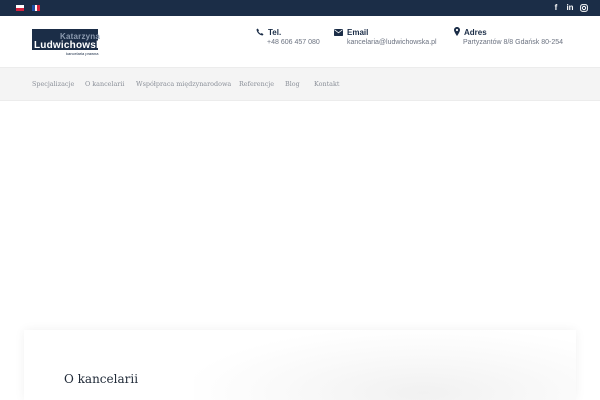 This screenshot has width=600, height=400. What do you see at coordinates (513, 42) in the screenshot?
I see `address-value: Partyzantów 8/8 Gdańsk 80-254` at bounding box center [513, 42].